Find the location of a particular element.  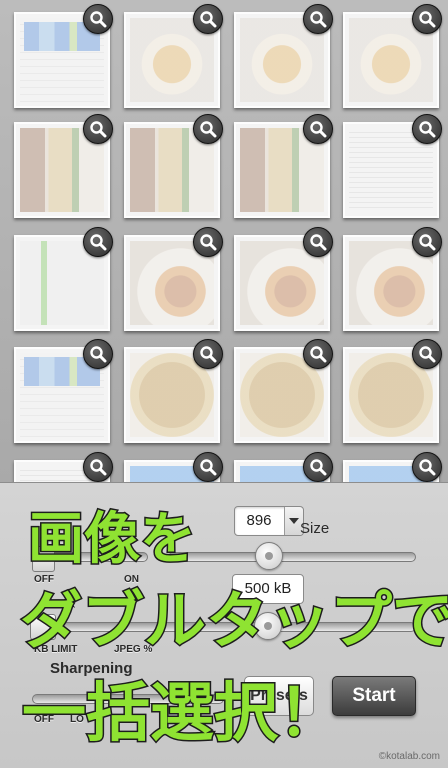

size-dropdown: 896 is located at coordinates (269, 521).